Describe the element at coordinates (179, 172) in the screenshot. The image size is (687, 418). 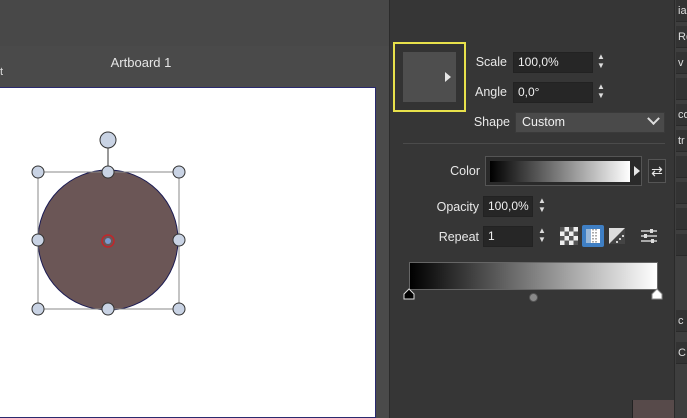
I see `handle-top-right` at that location.